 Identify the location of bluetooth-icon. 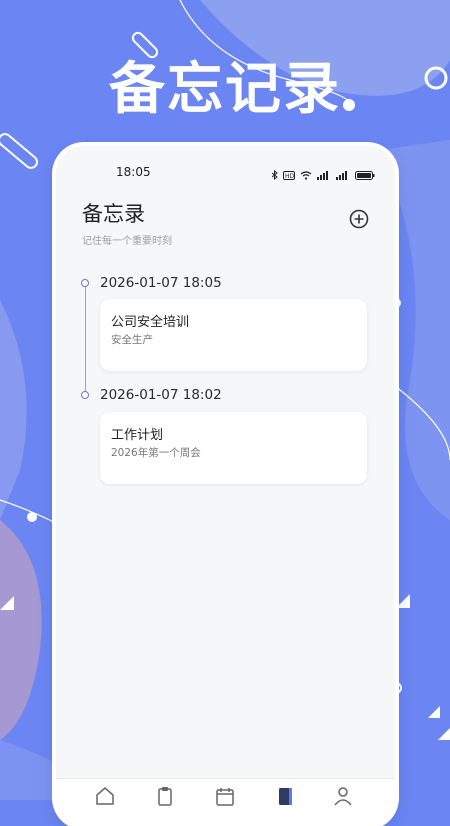
(274, 174).